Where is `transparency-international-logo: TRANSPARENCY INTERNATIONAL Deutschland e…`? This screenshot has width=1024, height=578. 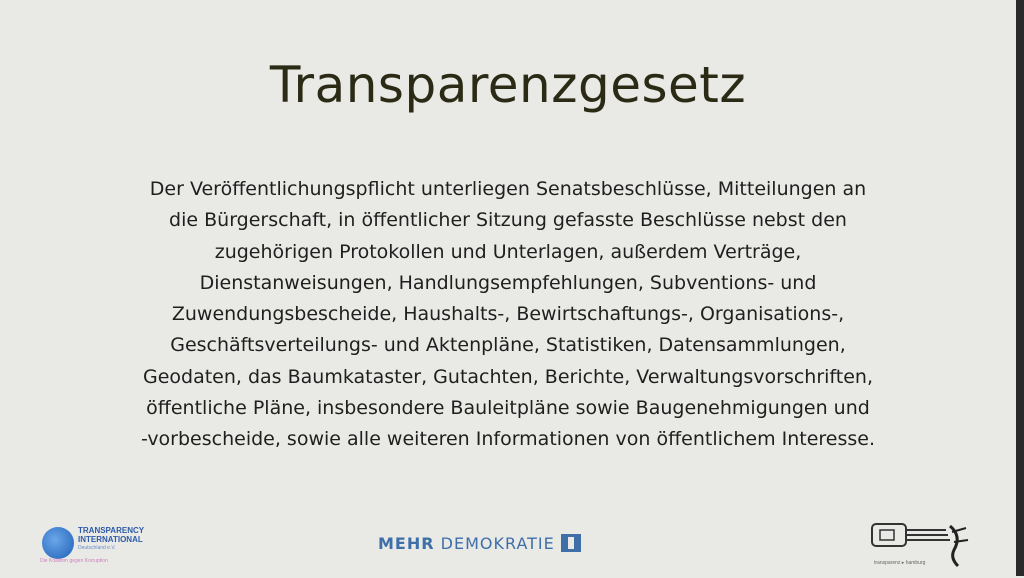 transparency-international-logo: TRANSPARENCY INTERNATIONAL Deutschland e… is located at coordinates (125, 547).